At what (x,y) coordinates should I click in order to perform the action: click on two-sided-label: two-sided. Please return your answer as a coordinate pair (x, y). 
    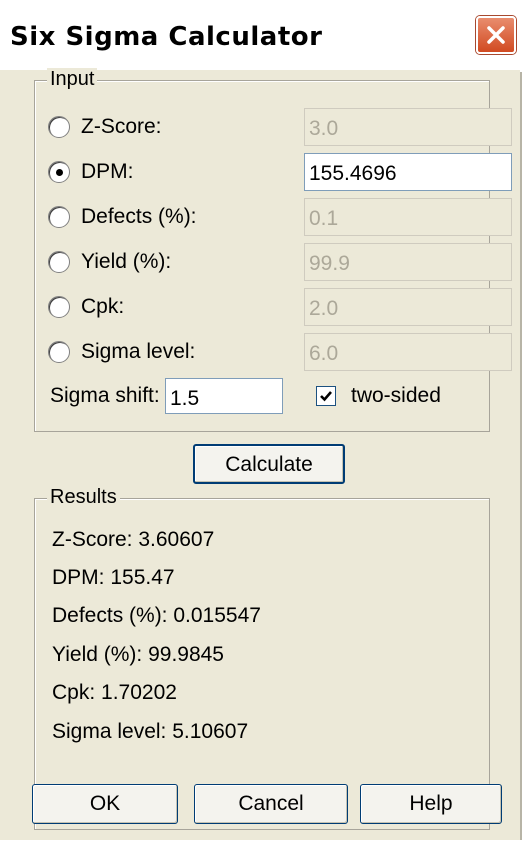
    Looking at the image, I should click on (396, 396).